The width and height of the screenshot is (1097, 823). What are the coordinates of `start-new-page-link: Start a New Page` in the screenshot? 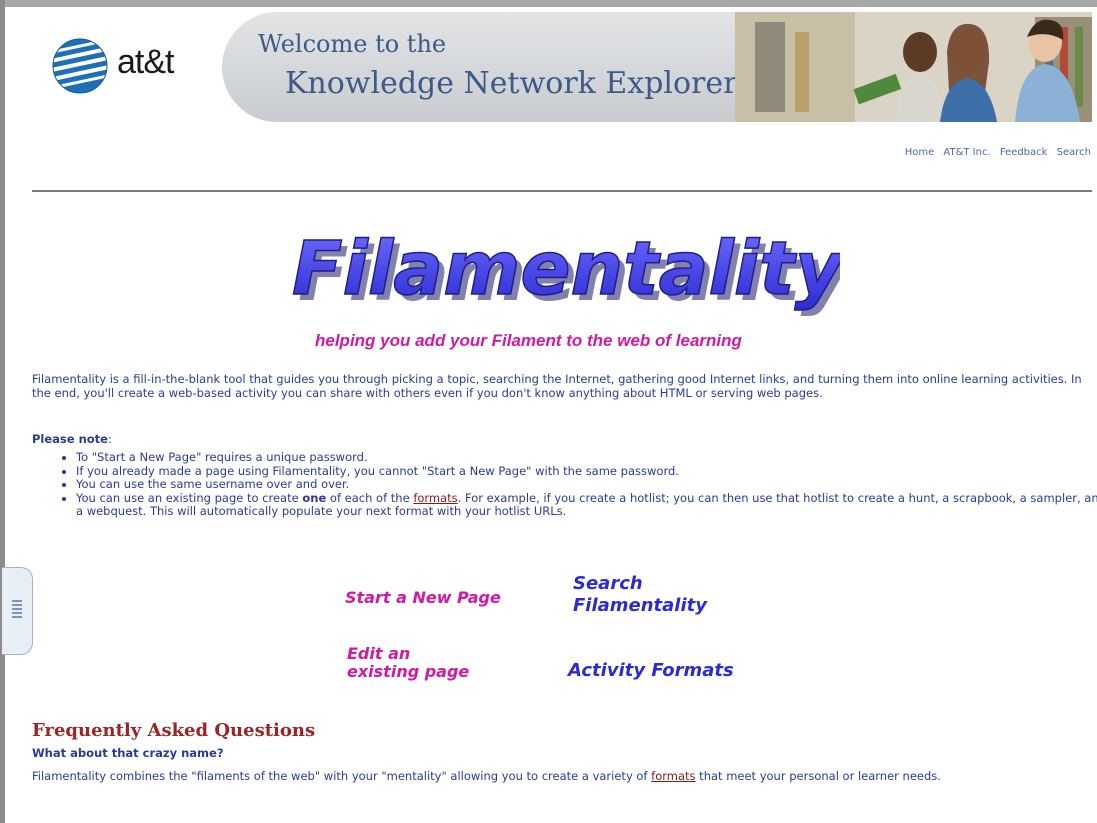 It's located at (423, 598).